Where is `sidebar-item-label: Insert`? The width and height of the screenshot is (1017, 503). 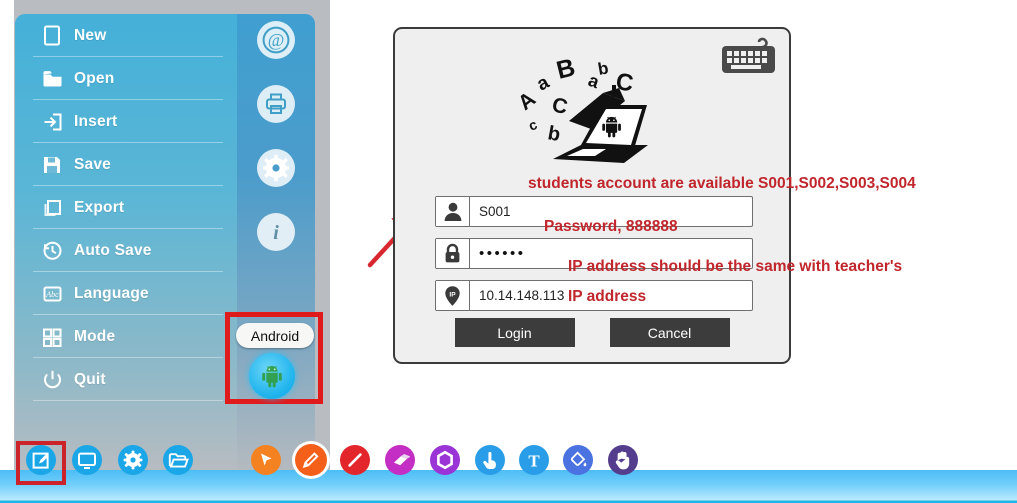 sidebar-item-label: Insert is located at coordinates (96, 121).